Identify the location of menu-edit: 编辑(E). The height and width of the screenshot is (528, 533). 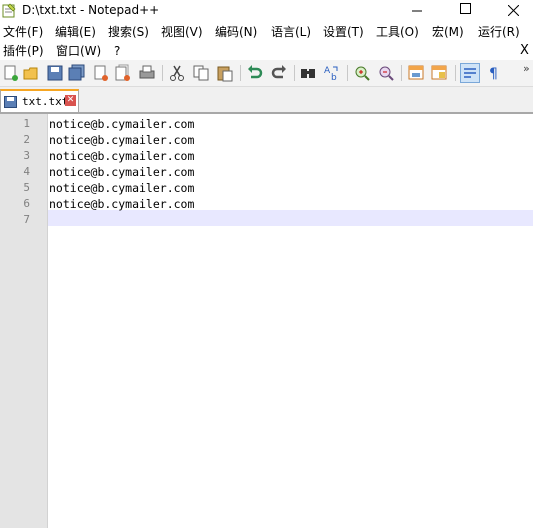
(75, 32).